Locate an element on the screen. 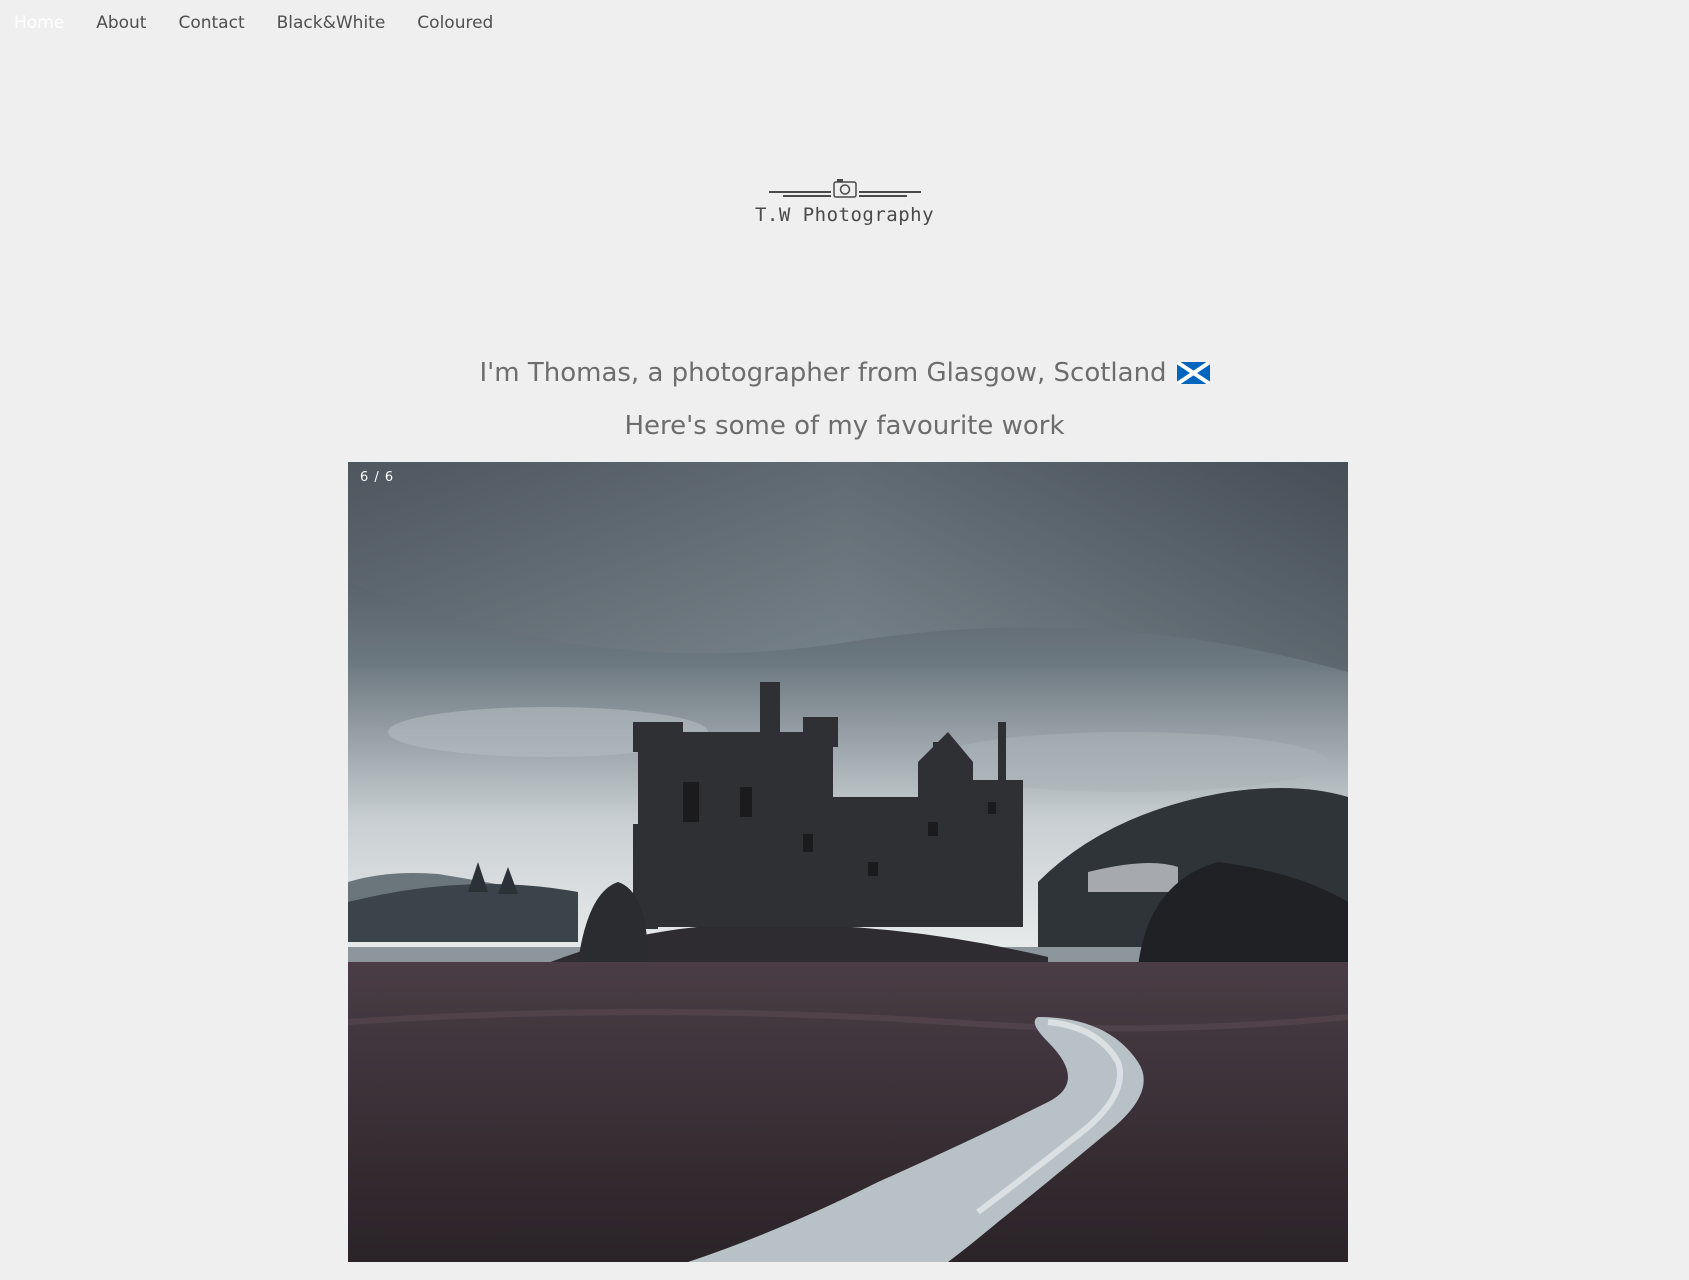 The height and width of the screenshot is (1280, 1689). nav-home-link: Home is located at coordinates (39, 23).